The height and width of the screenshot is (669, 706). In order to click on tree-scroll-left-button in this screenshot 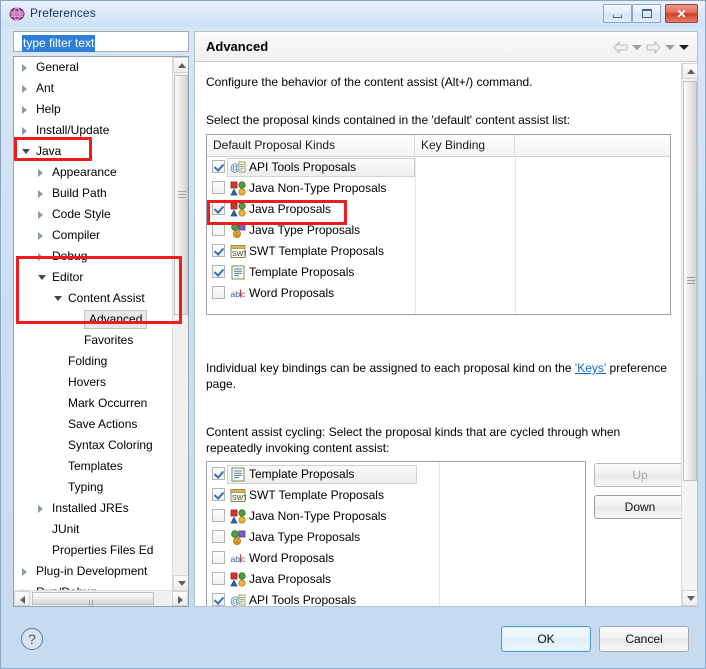, I will do `click(22, 598)`.